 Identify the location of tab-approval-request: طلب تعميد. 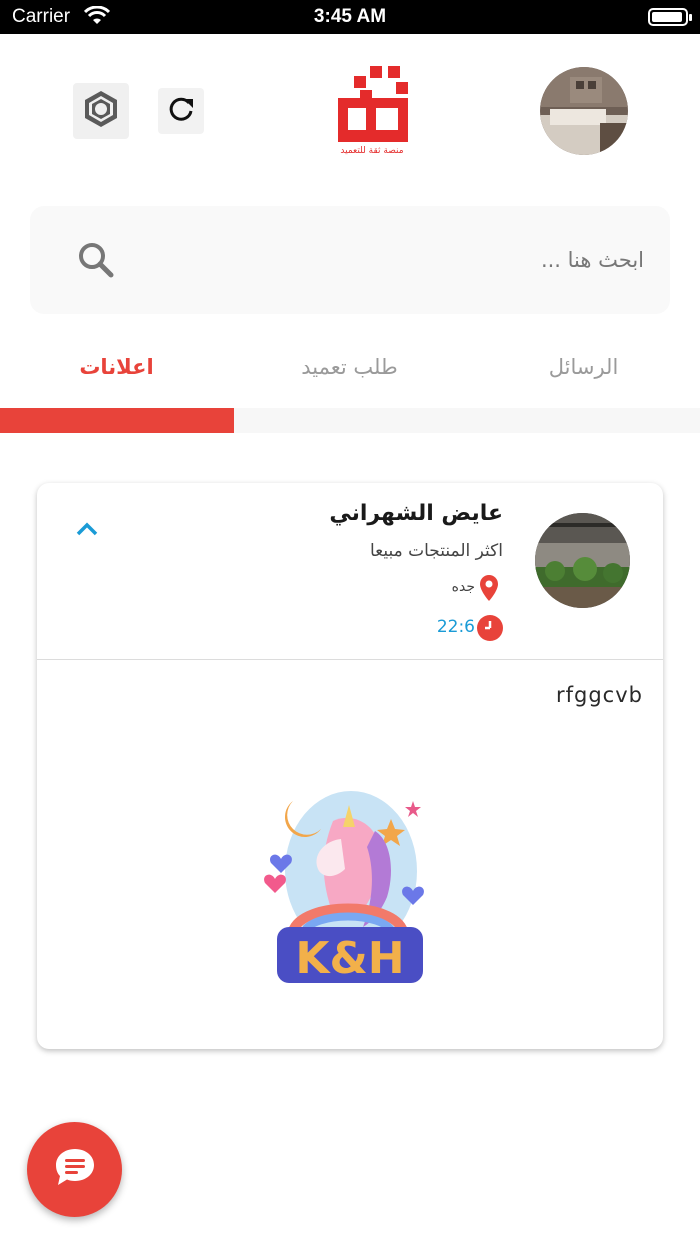
(349, 373).